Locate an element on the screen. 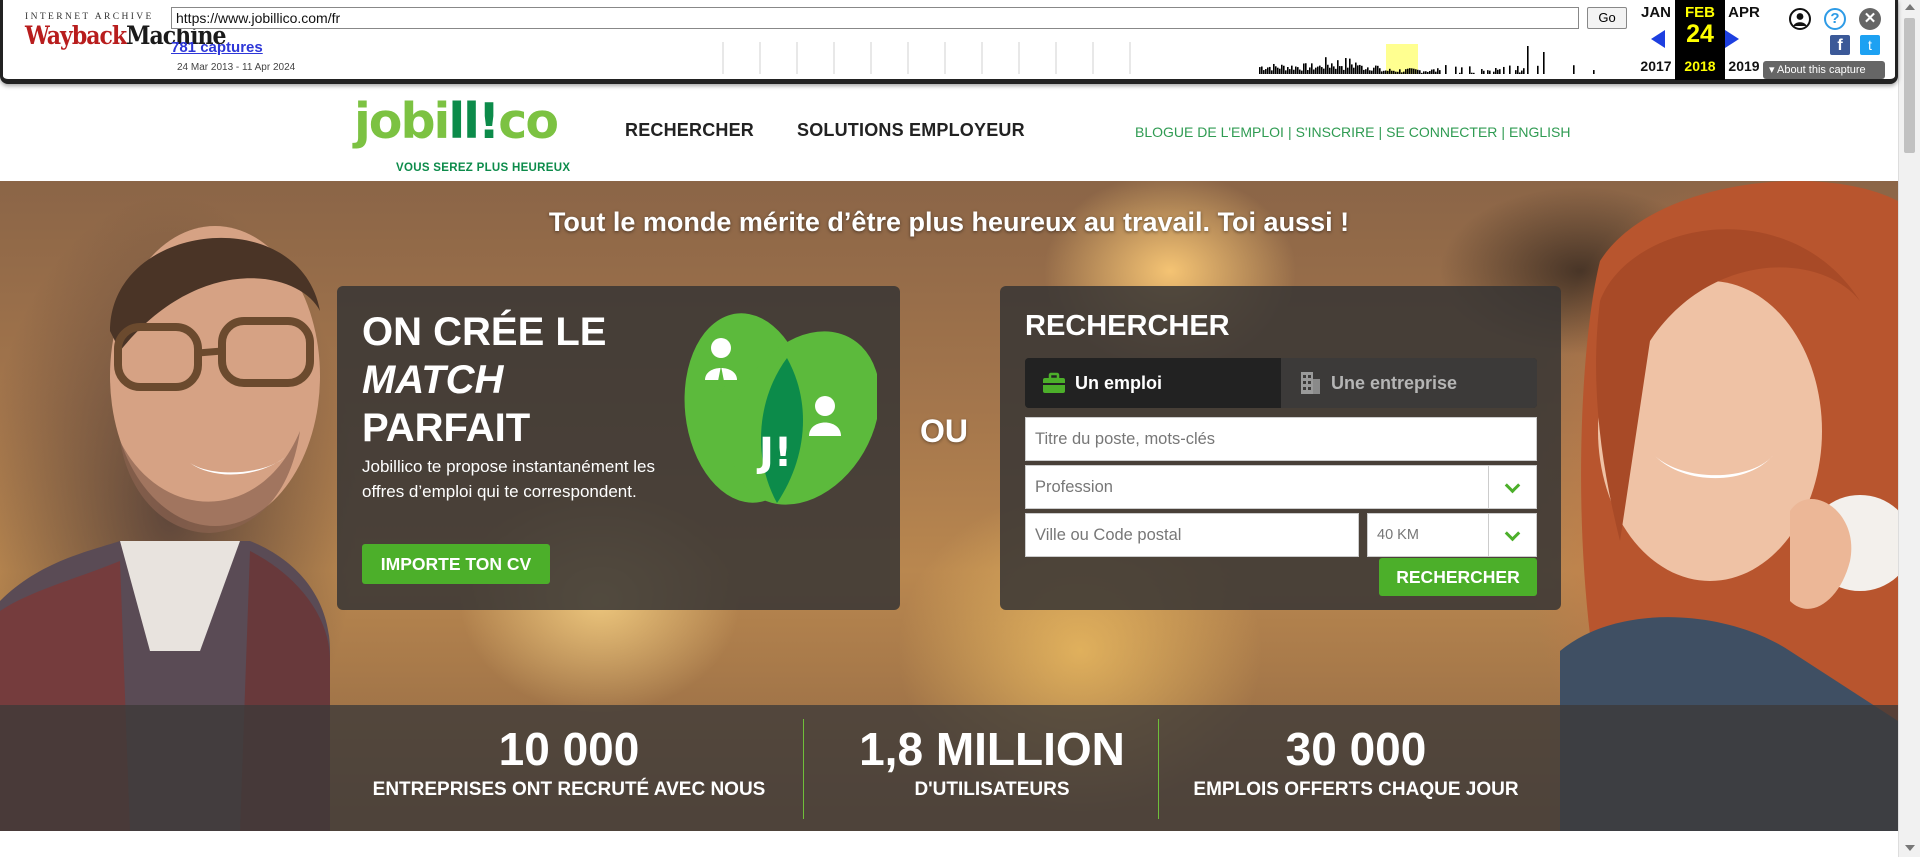 The image size is (1920, 857). search-tabs: Un emploi Une entreprise is located at coordinates (1281, 383).